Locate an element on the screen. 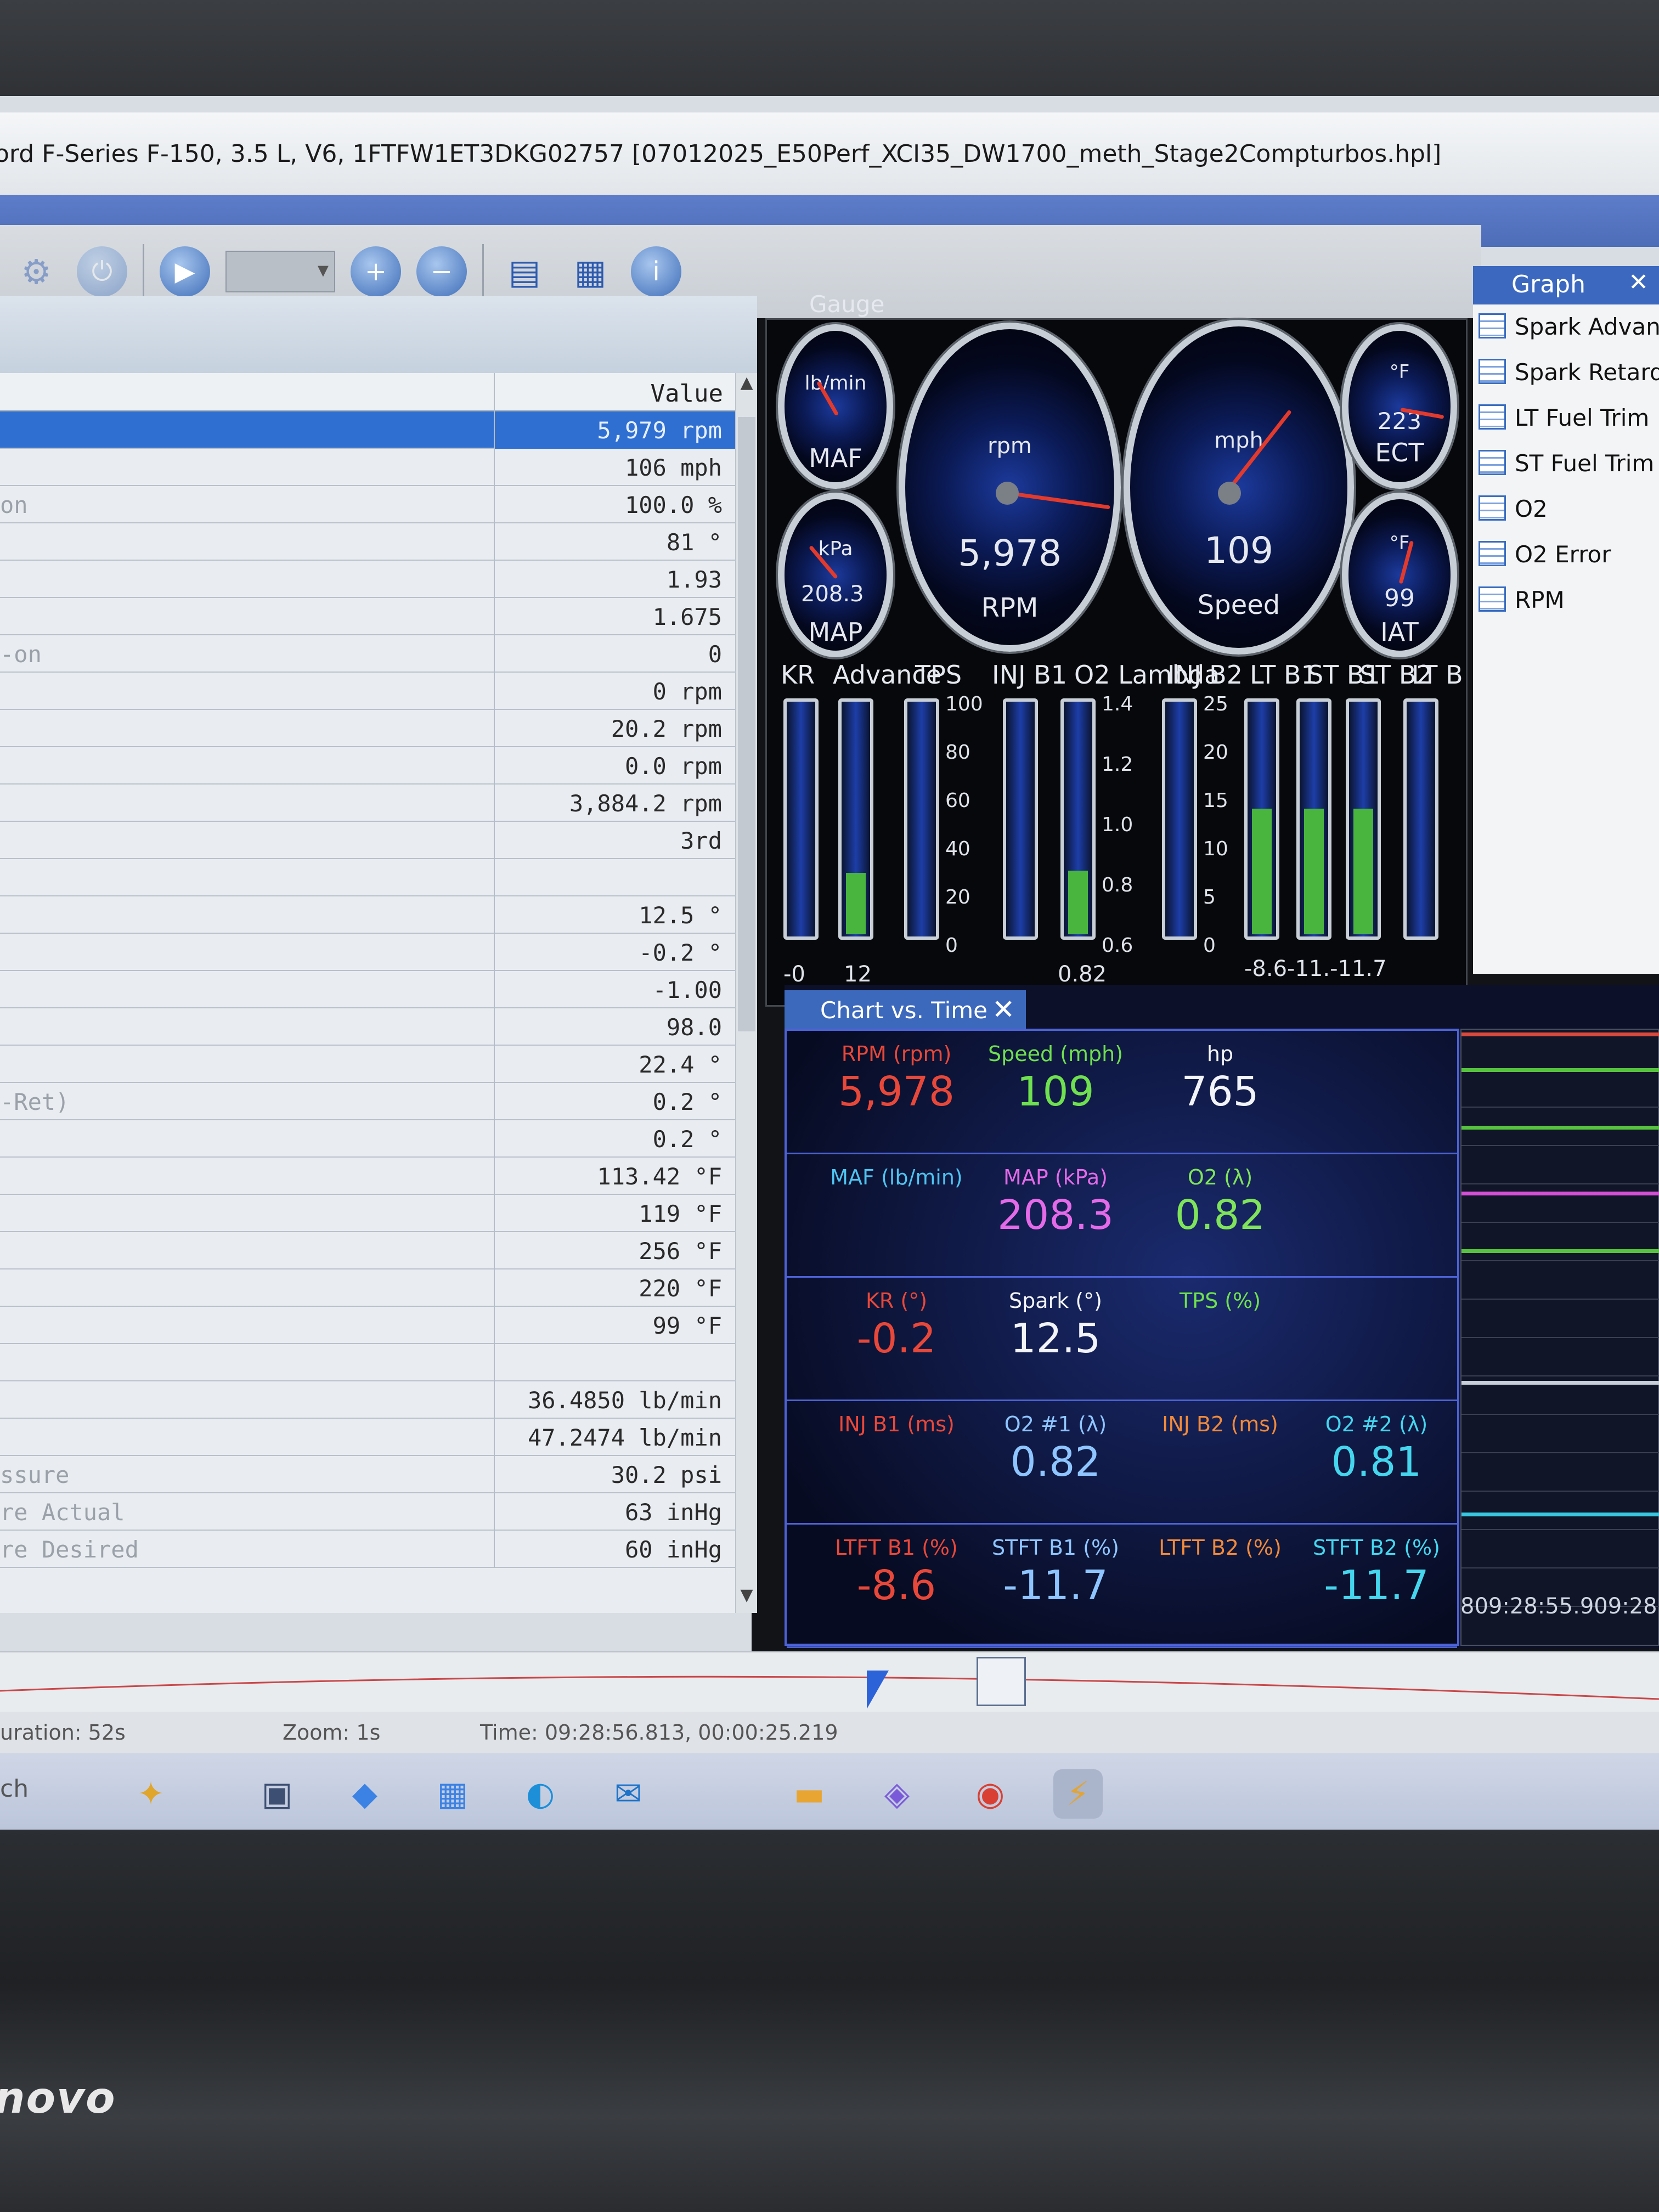  table-row: -0.2 ° is located at coordinates (368, 952).